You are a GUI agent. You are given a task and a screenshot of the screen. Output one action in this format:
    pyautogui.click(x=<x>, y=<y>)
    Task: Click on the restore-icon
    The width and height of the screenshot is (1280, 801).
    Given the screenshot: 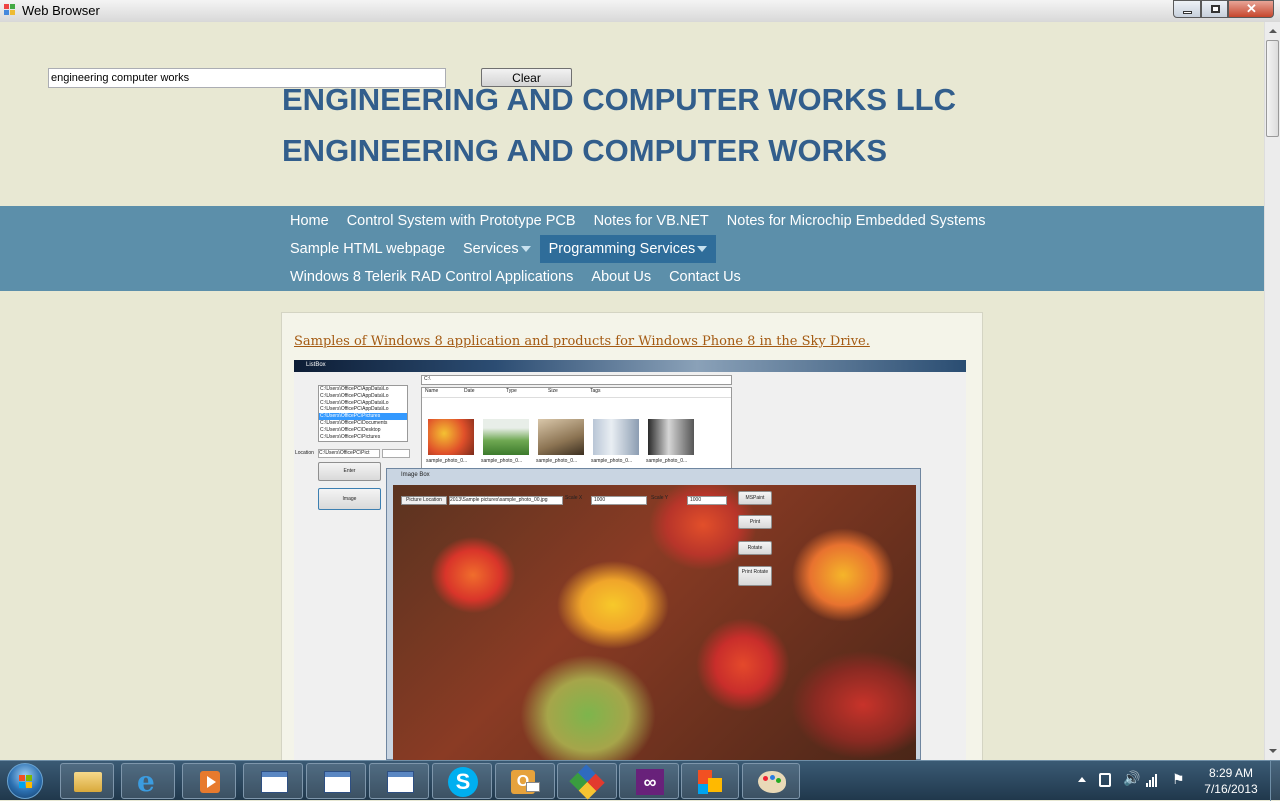 What is the action you would take?
    pyautogui.click(x=1215, y=9)
    